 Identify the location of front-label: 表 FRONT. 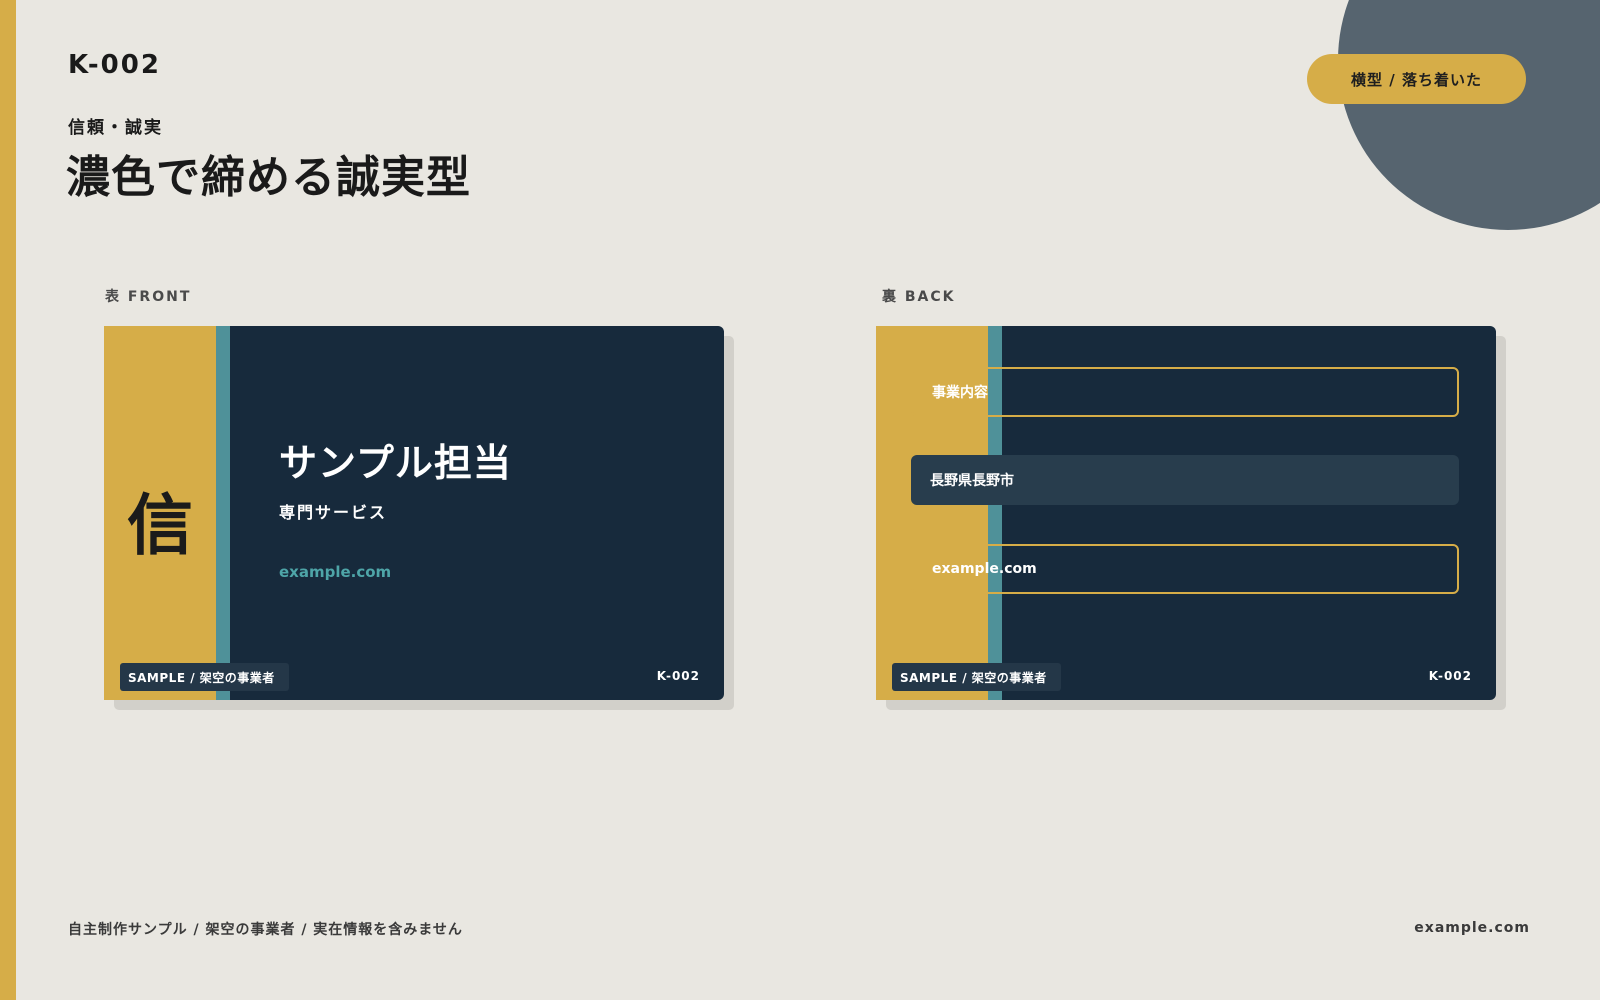
(148, 297).